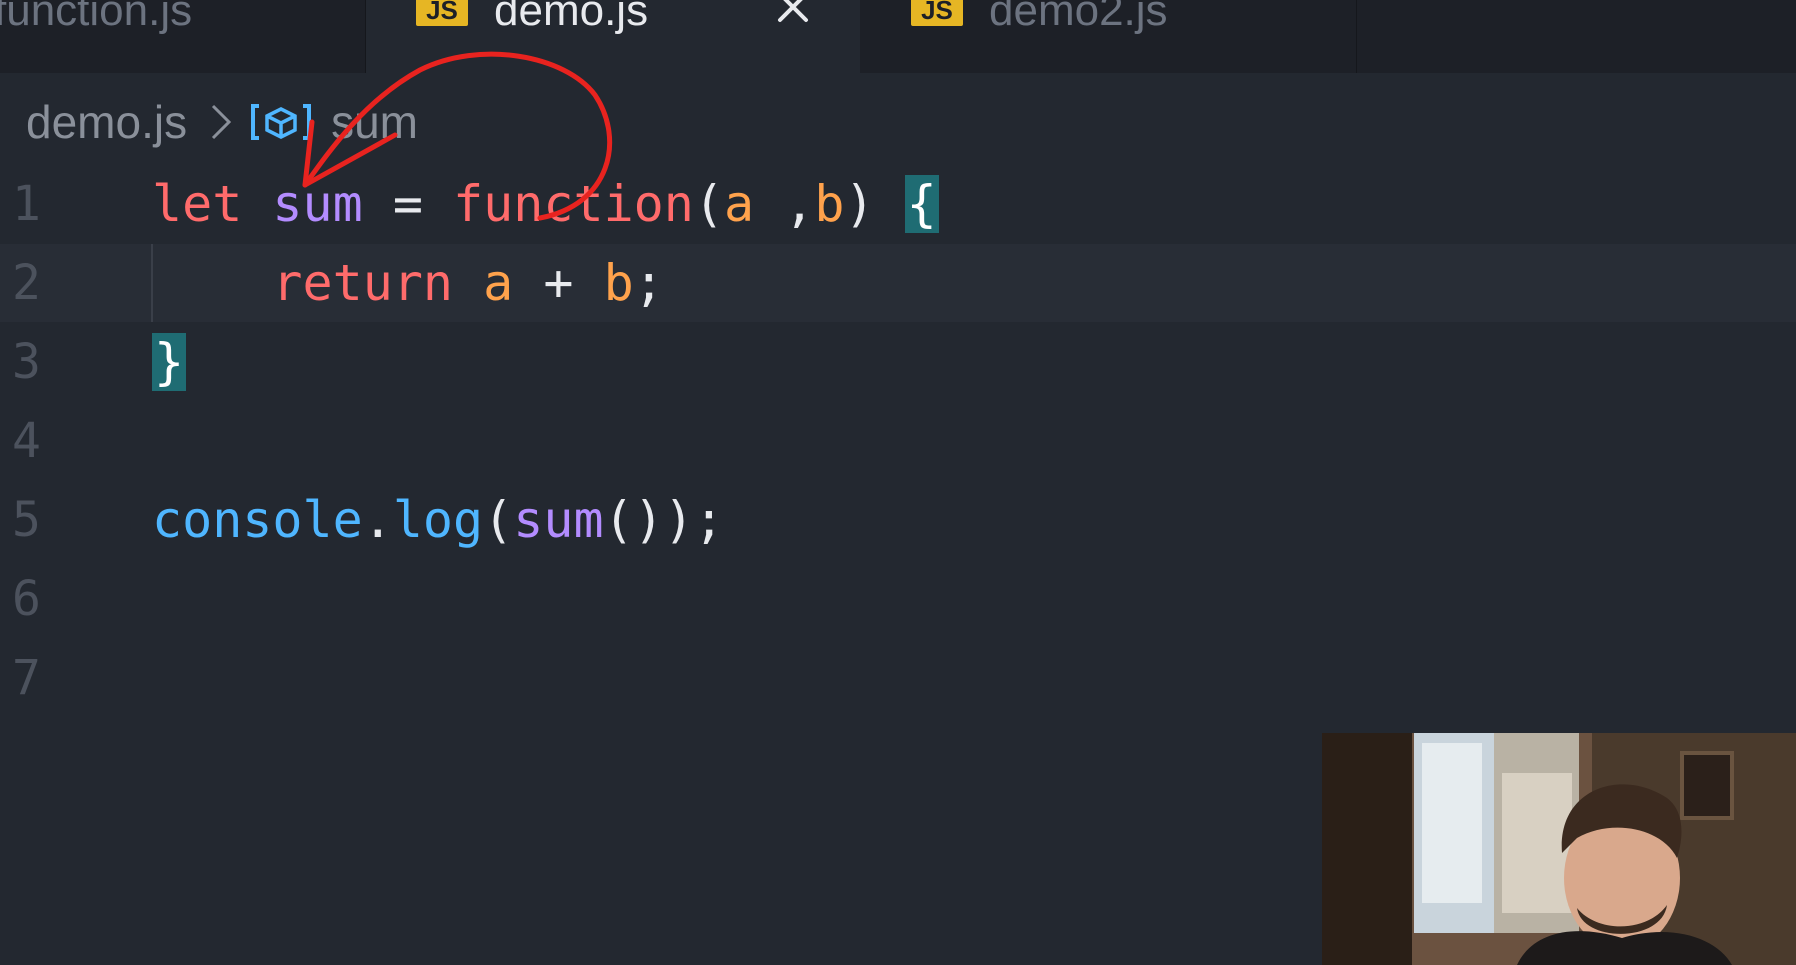 The height and width of the screenshot is (965, 1796). What do you see at coordinates (169, 362) in the screenshot?
I see `matched-brace: }` at bounding box center [169, 362].